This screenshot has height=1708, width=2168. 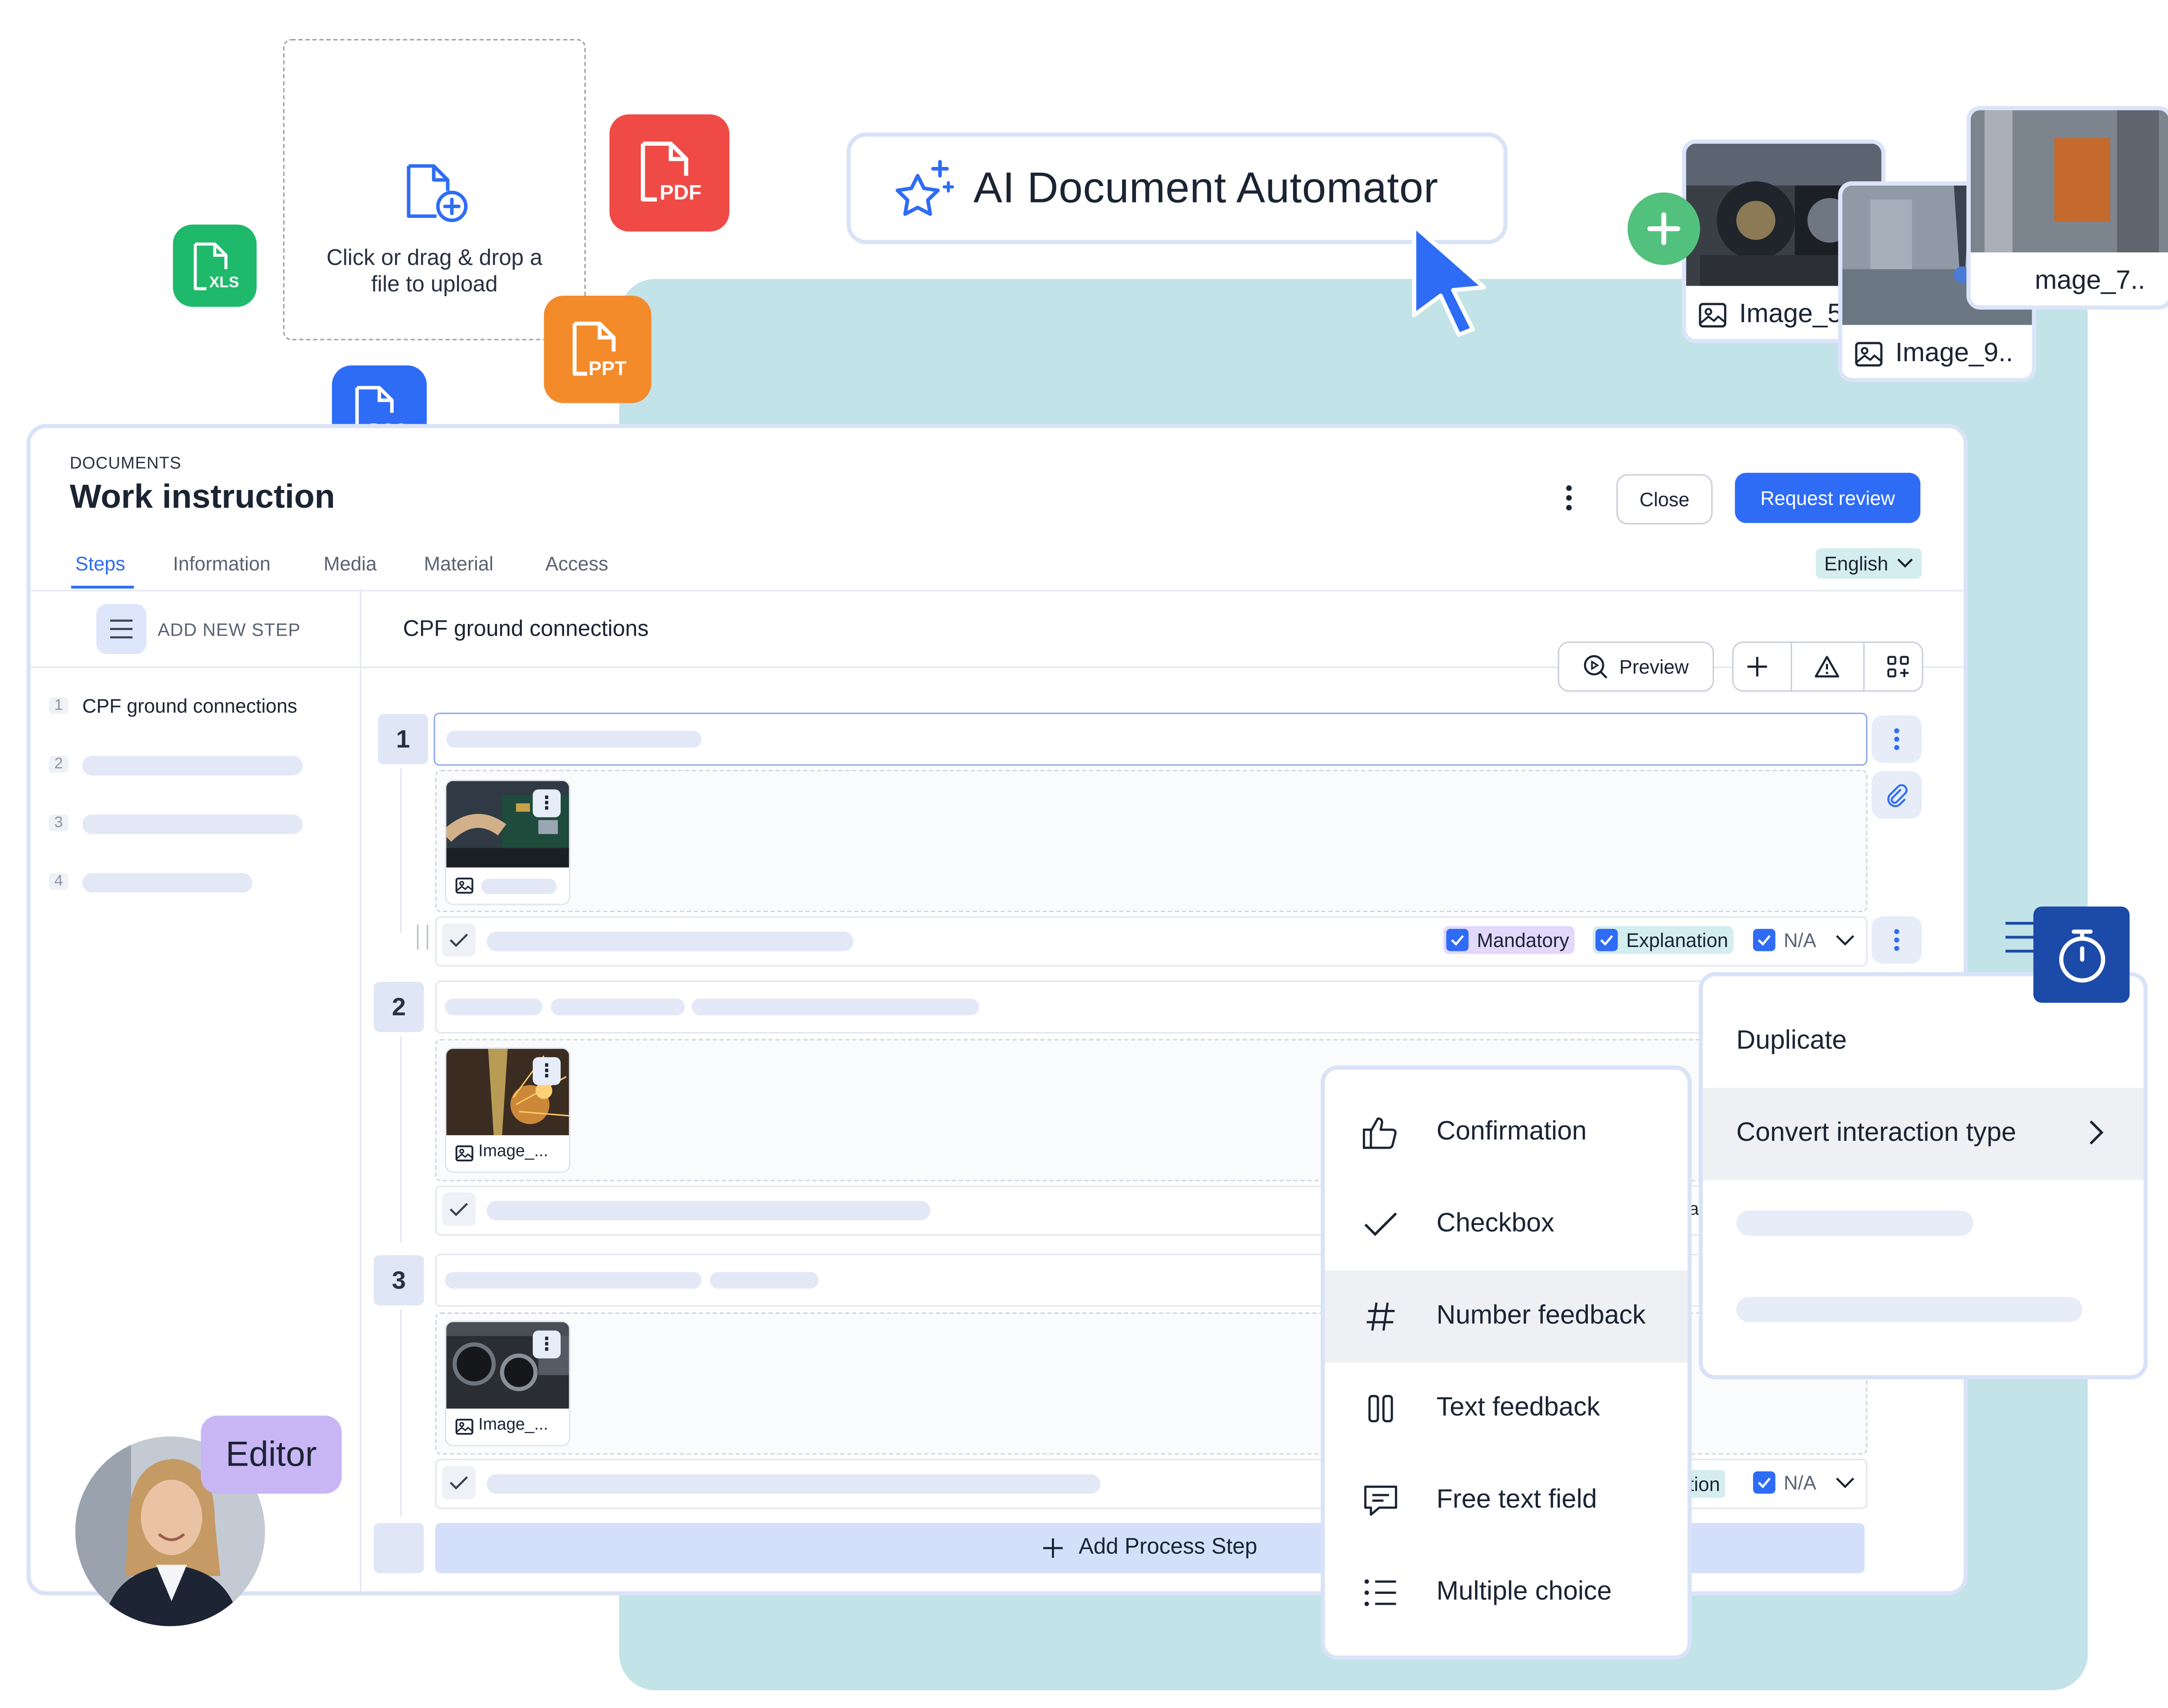 I want to click on sidebar-header-divider, so click(x=195, y=667).